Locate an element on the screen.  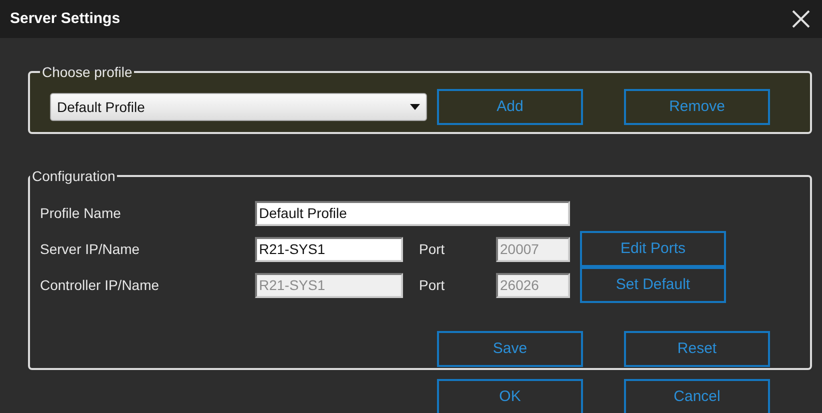
dialog-button: Save is located at coordinates (510, 349).